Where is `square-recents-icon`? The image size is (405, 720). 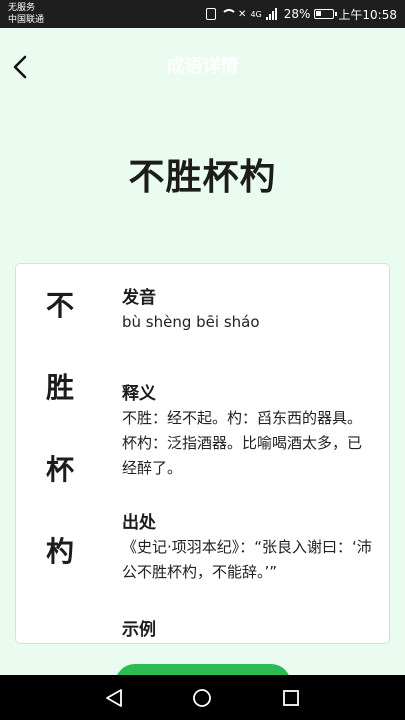
square-recents-icon is located at coordinates (290, 697).